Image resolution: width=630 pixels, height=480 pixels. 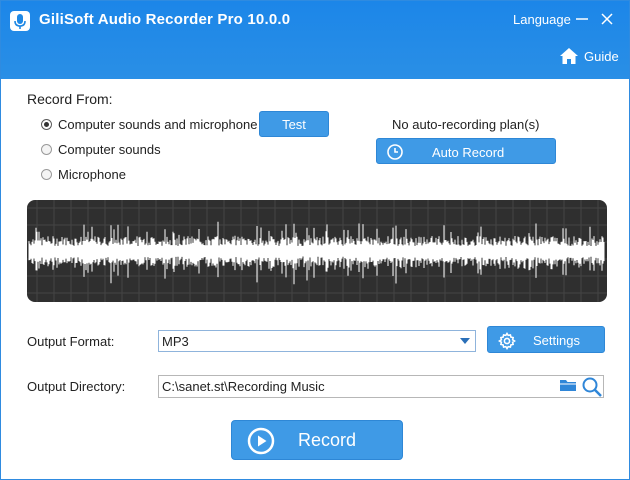 I want to click on search-icon, so click(x=592, y=387).